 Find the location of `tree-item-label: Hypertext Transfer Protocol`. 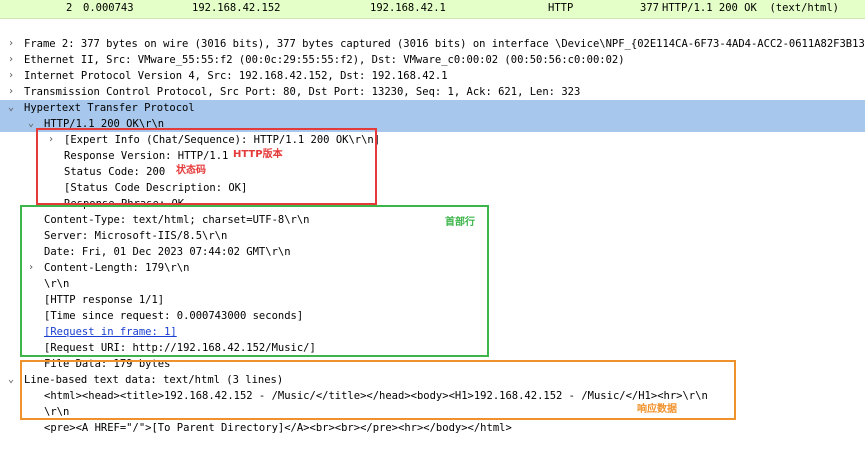

tree-item-label: Hypertext Transfer Protocol is located at coordinates (109, 108).